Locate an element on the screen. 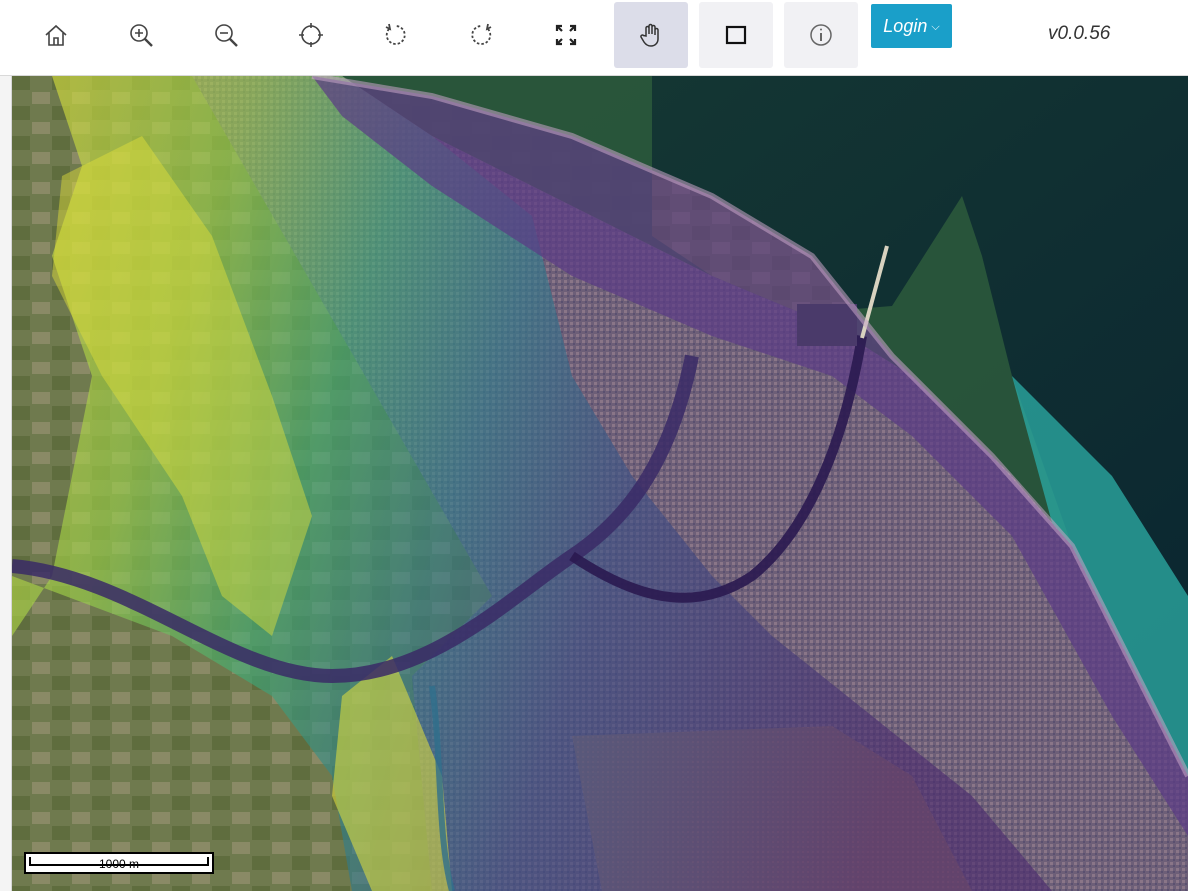 This screenshot has height=891, width=1188. map-toolbar: Login ⌵ v0.0.56 is located at coordinates (594, 38).